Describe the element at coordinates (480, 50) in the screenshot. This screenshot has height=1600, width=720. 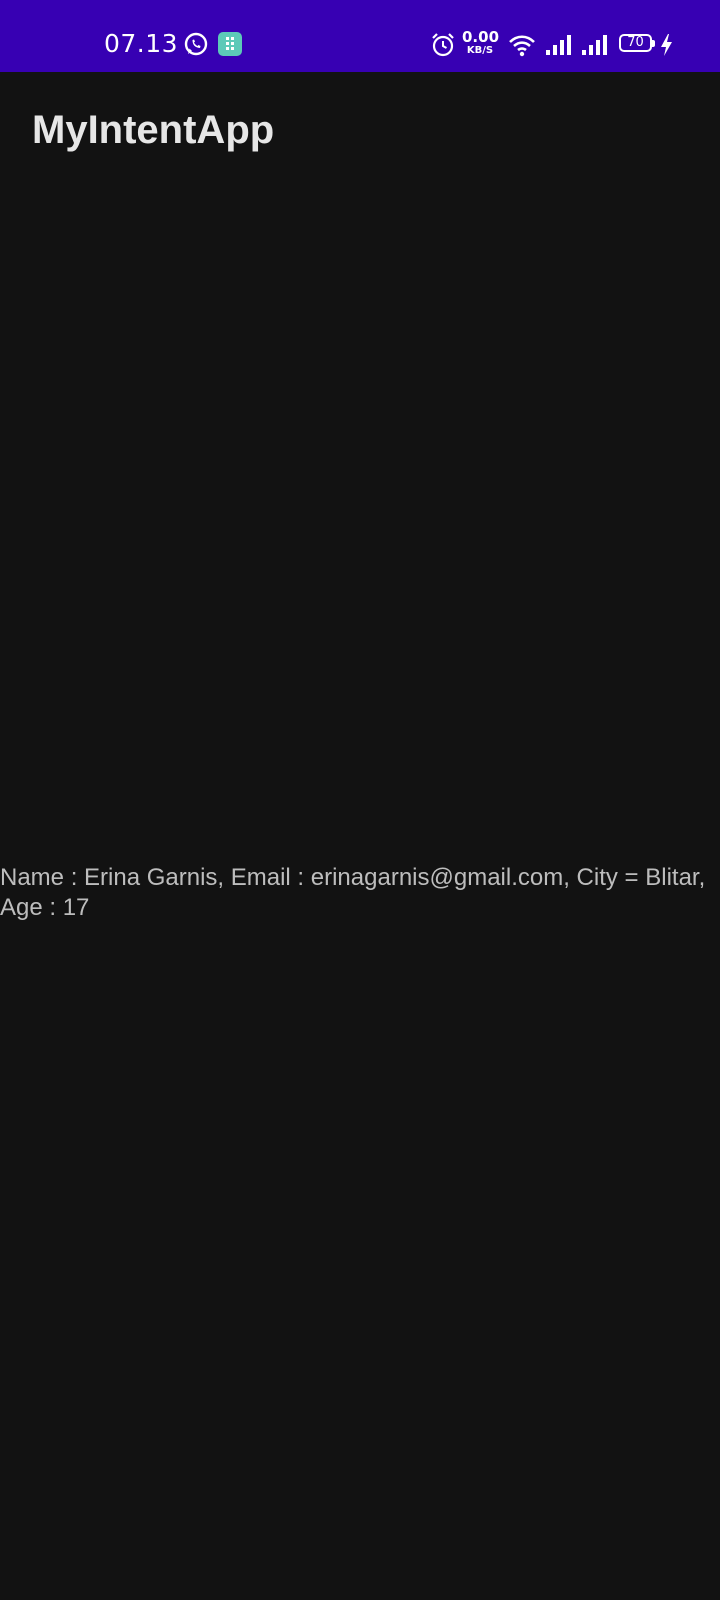
I see `network-speed-unit: KB/S` at that location.